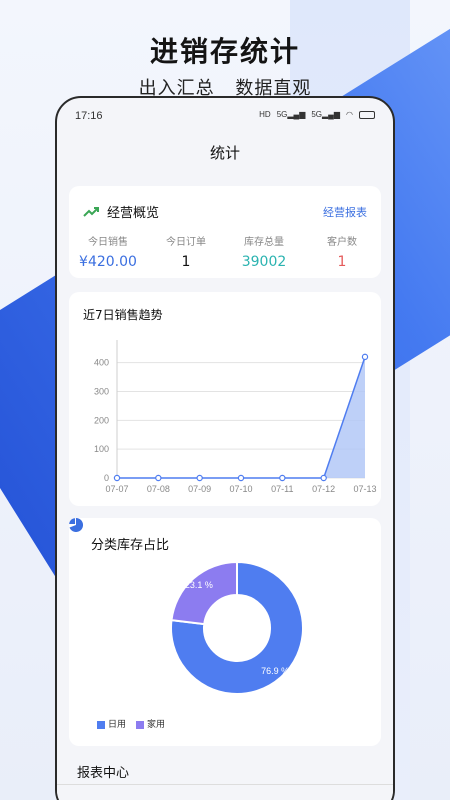 Image resolution: width=450 pixels, height=800 pixels. What do you see at coordinates (349, 114) in the screenshot?
I see `wifi-icon: ◠` at bounding box center [349, 114].